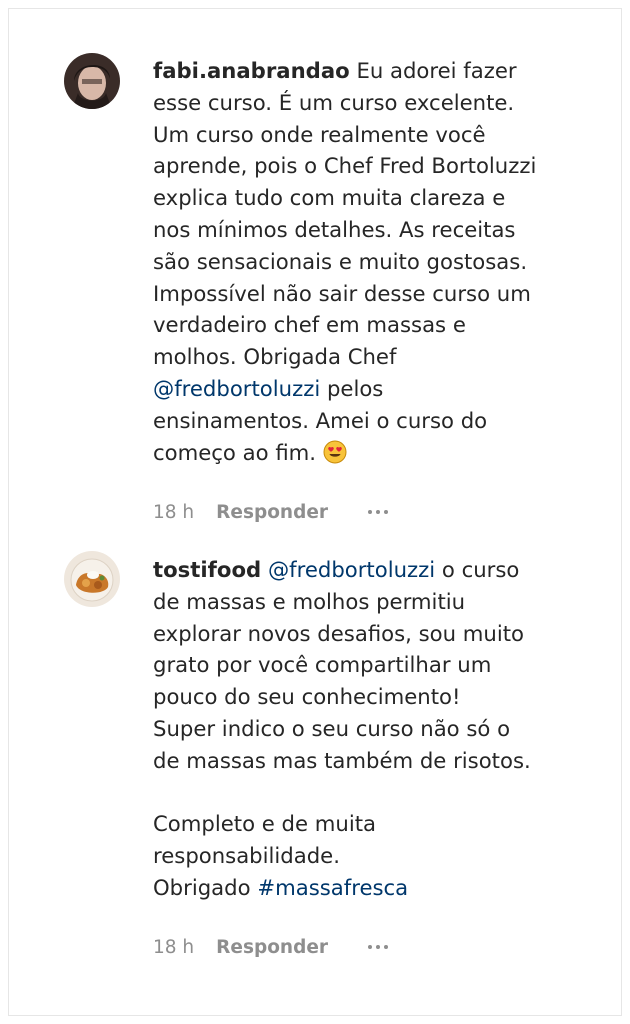 This screenshot has width=630, height=1024. What do you see at coordinates (332, 887) in the screenshot?
I see `hashtag-link: #massafresca` at bounding box center [332, 887].